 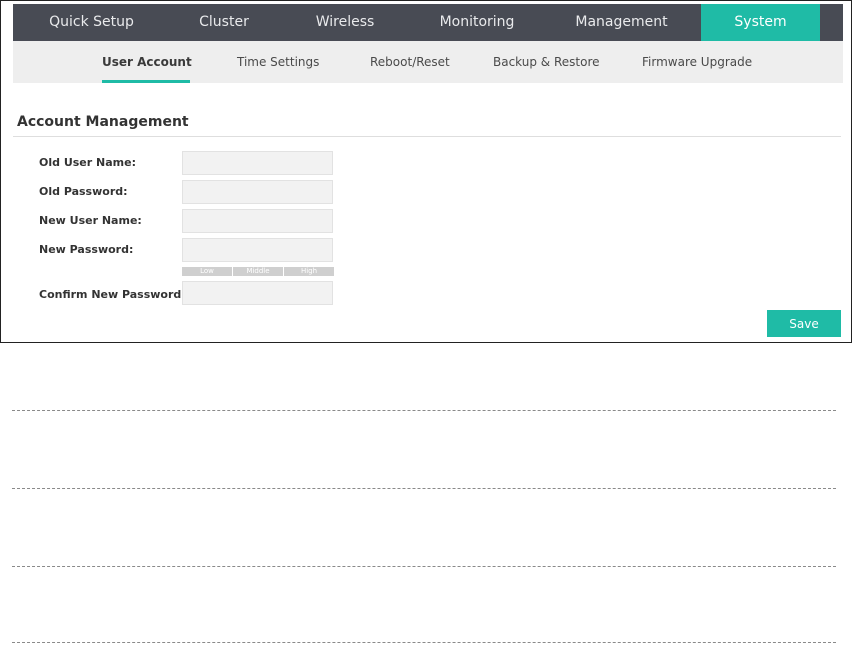 What do you see at coordinates (103, 122) in the screenshot?
I see `section-title: Account Management` at bounding box center [103, 122].